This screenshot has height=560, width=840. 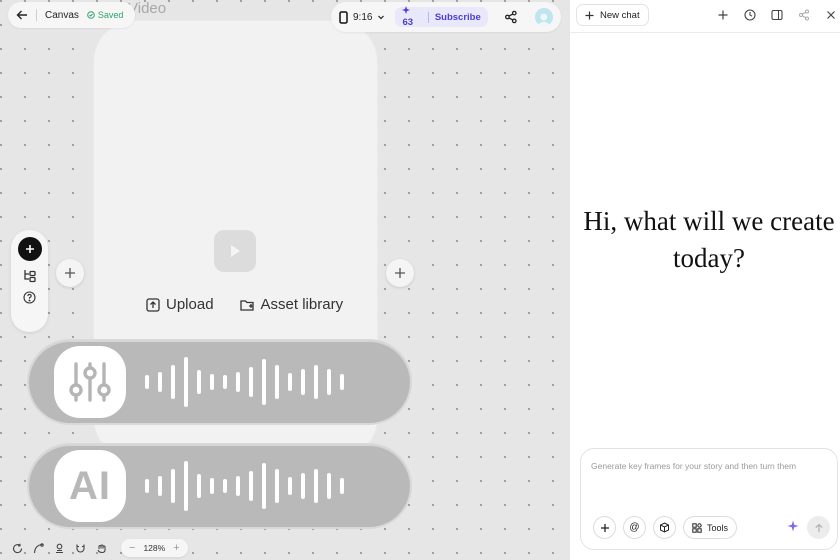 I want to click on left-toolbar, so click(x=29, y=281).